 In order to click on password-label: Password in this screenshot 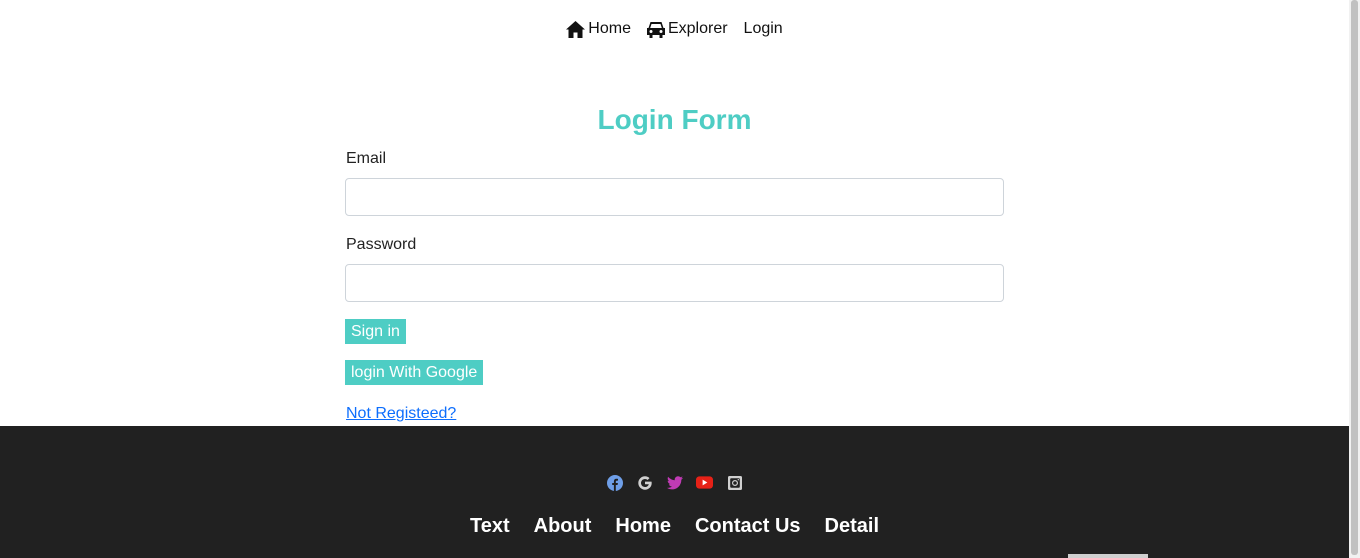, I will do `click(381, 244)`.